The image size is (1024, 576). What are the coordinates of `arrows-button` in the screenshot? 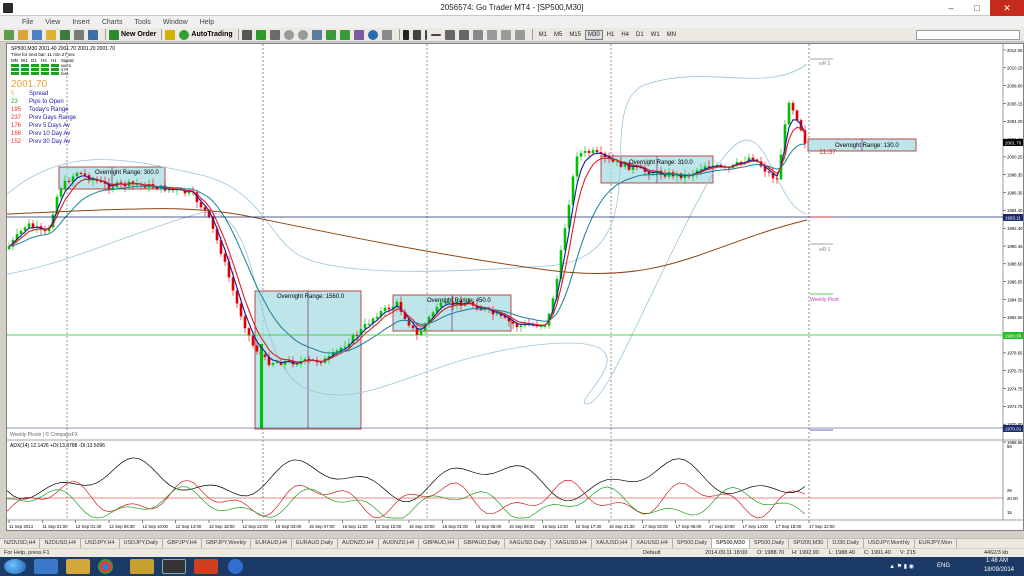 It's located at (520, 35).